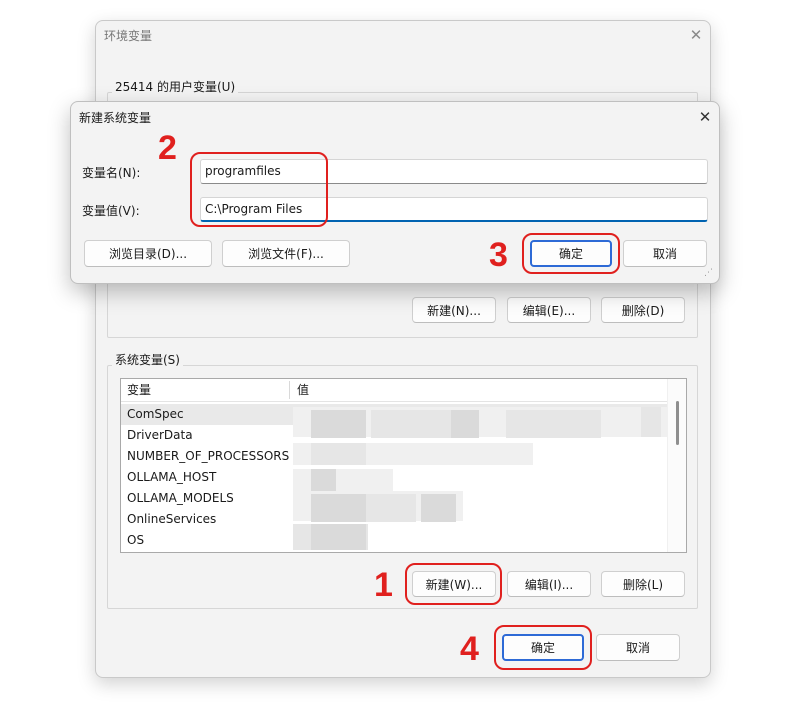  I want to click on variable-name: OnlineServices, so click(172, 519).